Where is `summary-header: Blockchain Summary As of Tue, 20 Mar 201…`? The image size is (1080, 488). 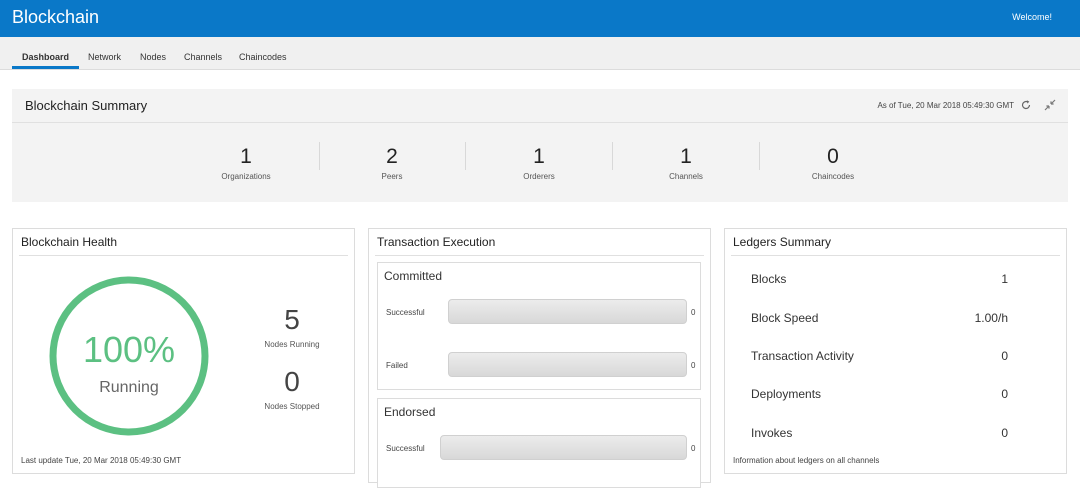 summary-header: Blockchain Summary As of Tue, 20 Mar 201… is located at coordinates (540, 106).